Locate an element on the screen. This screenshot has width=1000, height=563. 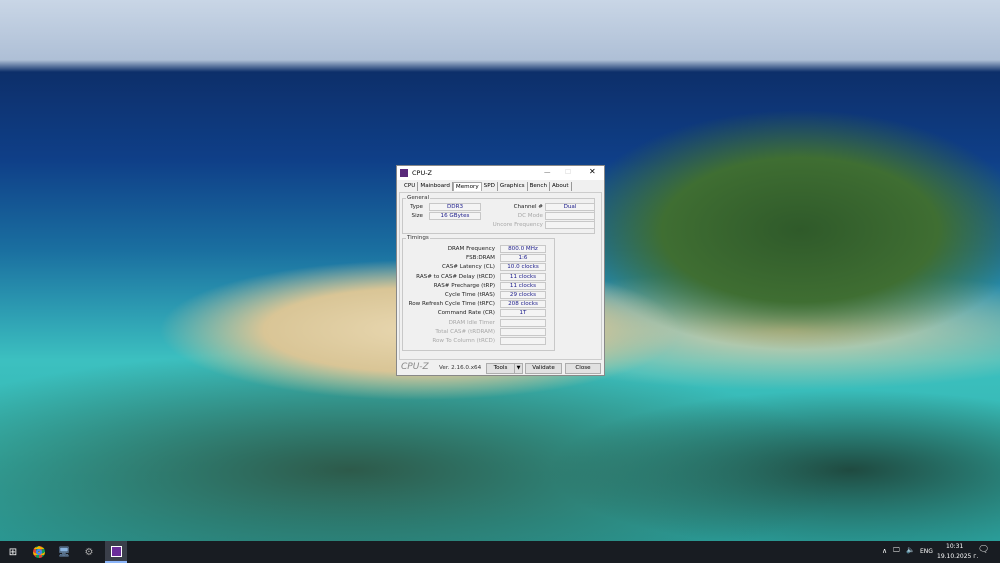
tools-dropdown-arrow: ▼ is located at coordinates (518, 368).